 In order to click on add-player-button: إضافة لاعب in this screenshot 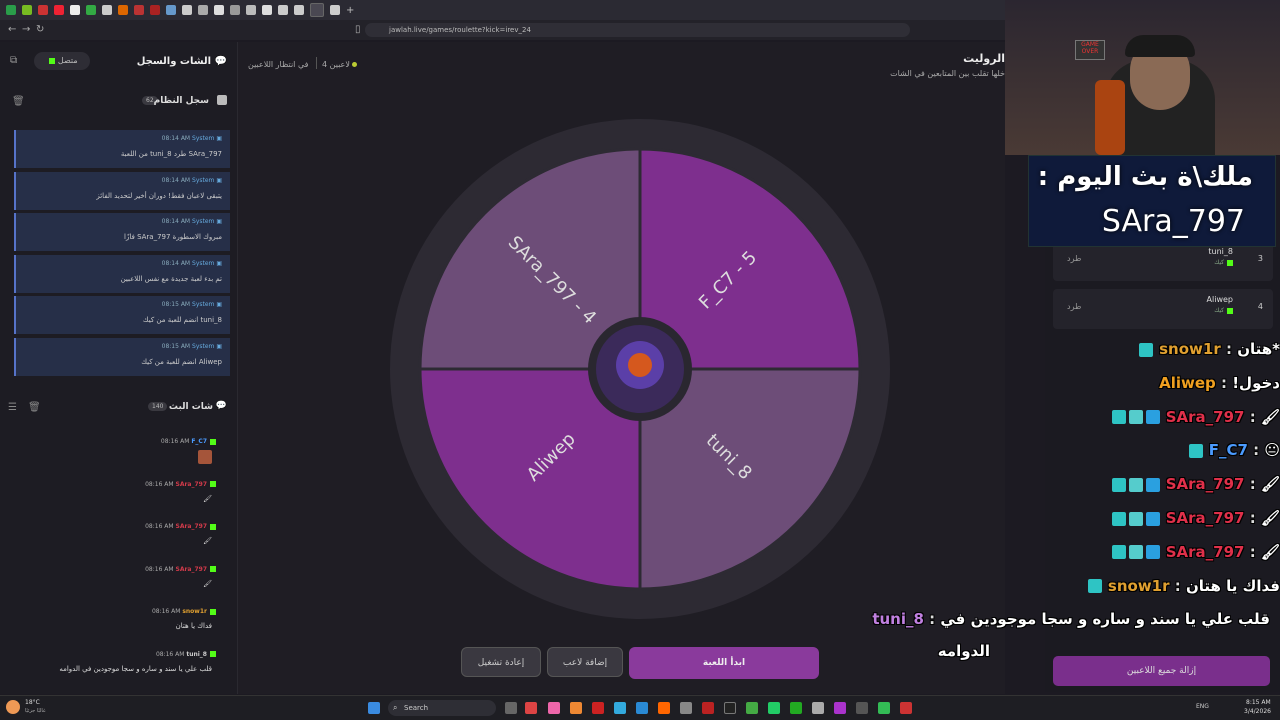, I will do `click(585, 662)`.